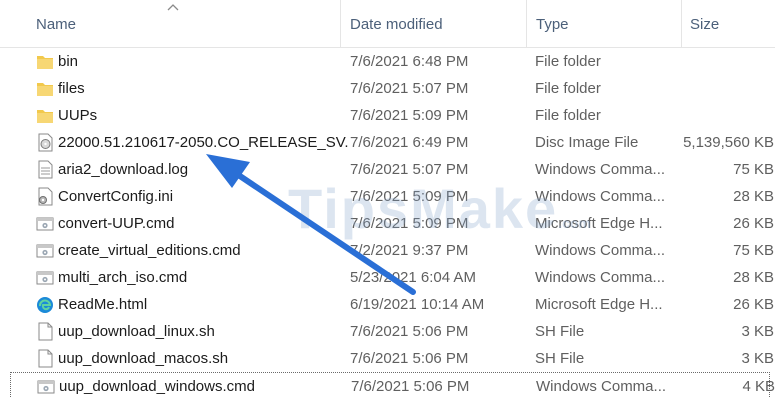 The image size is (775, 398). I want to click on column-type: Type, so click(606, 24).